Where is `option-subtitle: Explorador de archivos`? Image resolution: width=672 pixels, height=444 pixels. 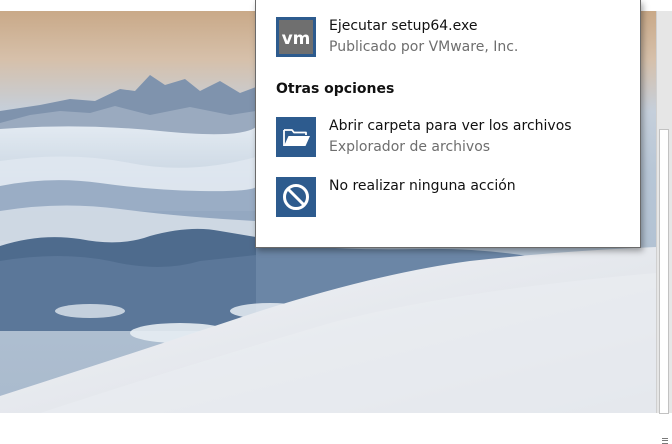
option-subtitle: Explorador de archivos is located at coordinates (410, 147).